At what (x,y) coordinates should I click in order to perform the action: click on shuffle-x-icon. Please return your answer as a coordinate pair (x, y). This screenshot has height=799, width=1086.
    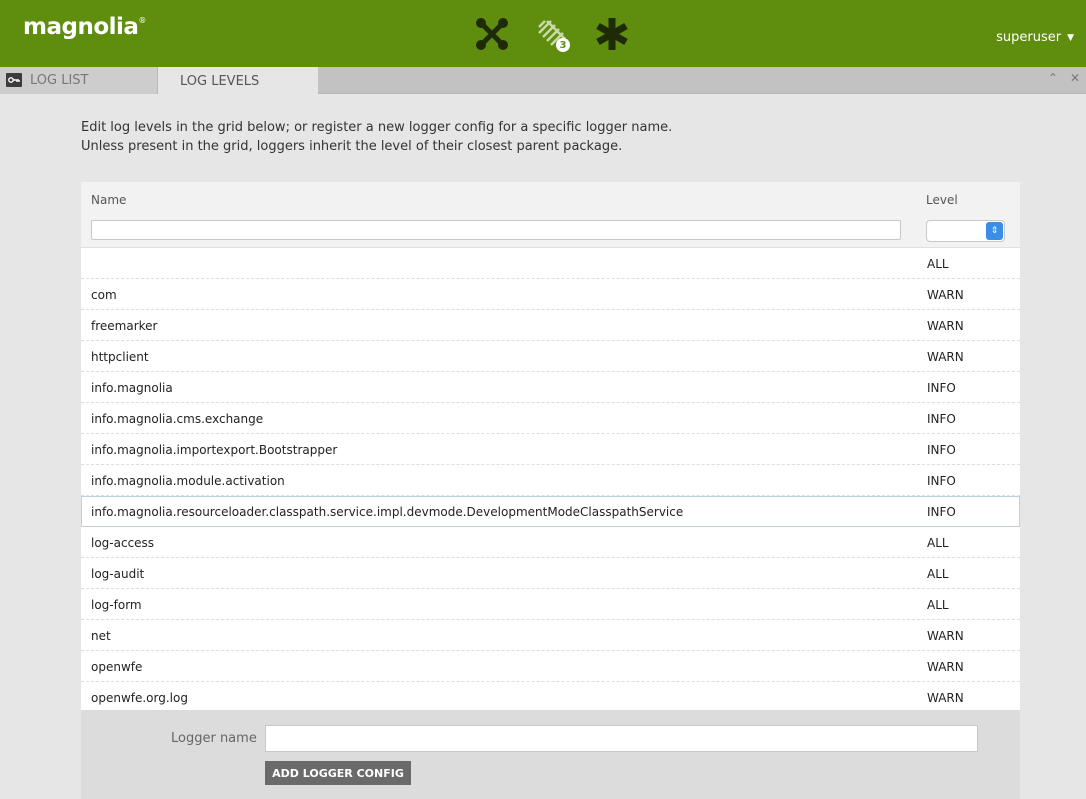
    Looking at the image, I should click on (492, 34).